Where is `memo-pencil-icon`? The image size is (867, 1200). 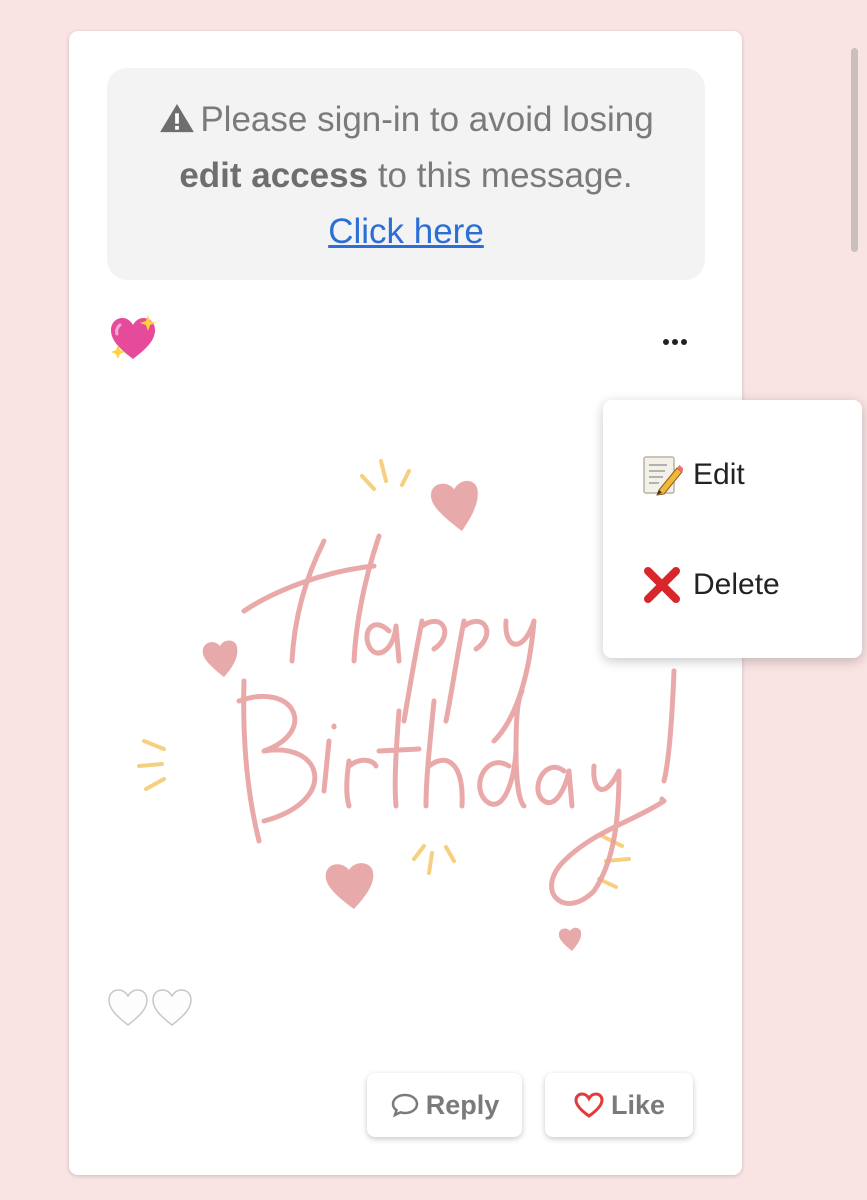
memo-pencil-icon is located at coordinates (663, 476).